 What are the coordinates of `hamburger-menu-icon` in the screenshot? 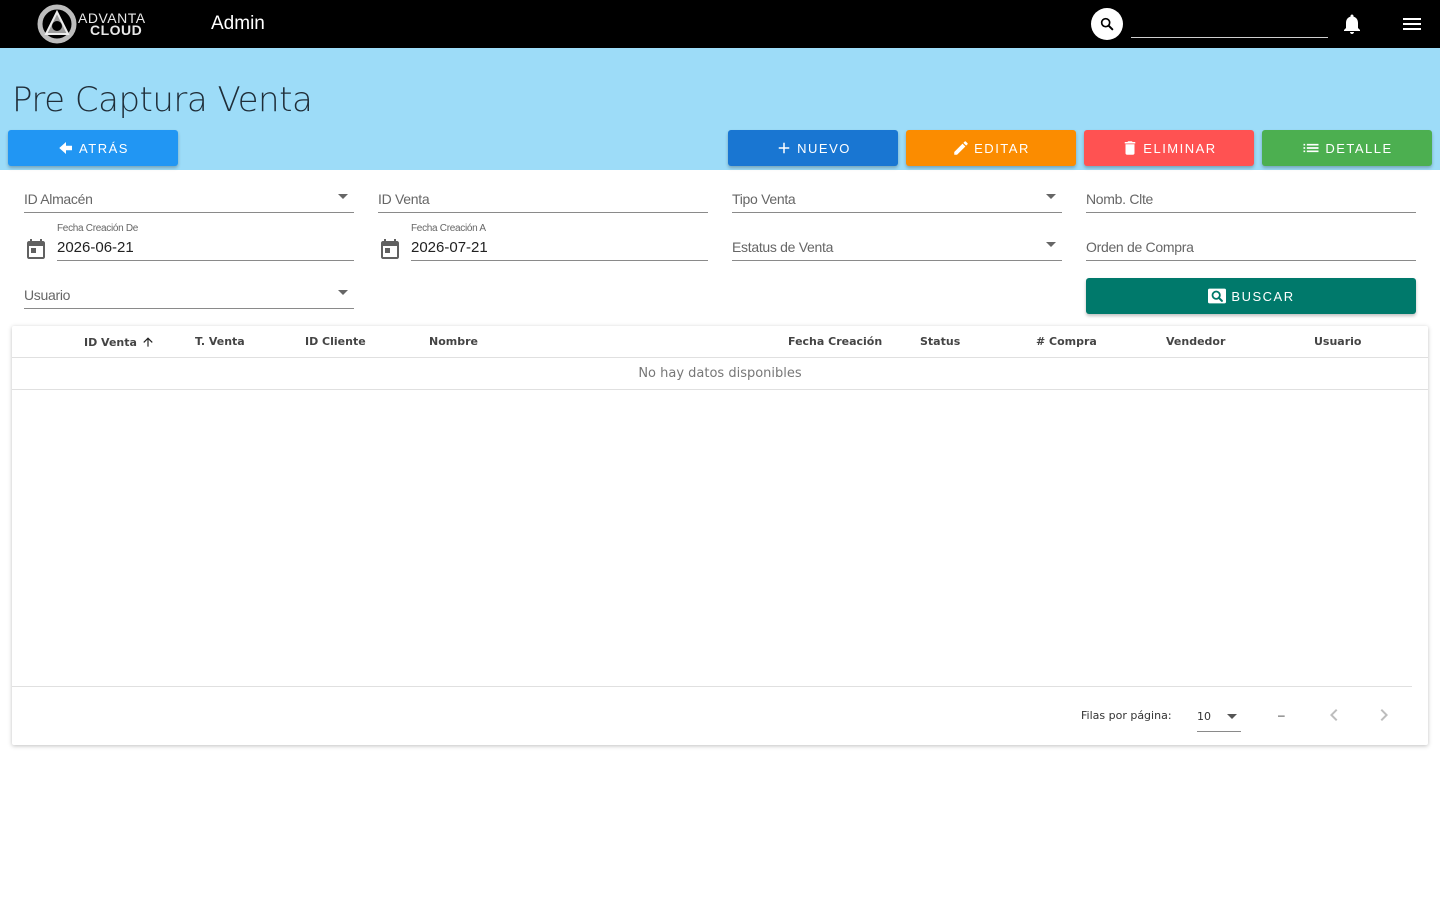 It's located at (1412, 24).